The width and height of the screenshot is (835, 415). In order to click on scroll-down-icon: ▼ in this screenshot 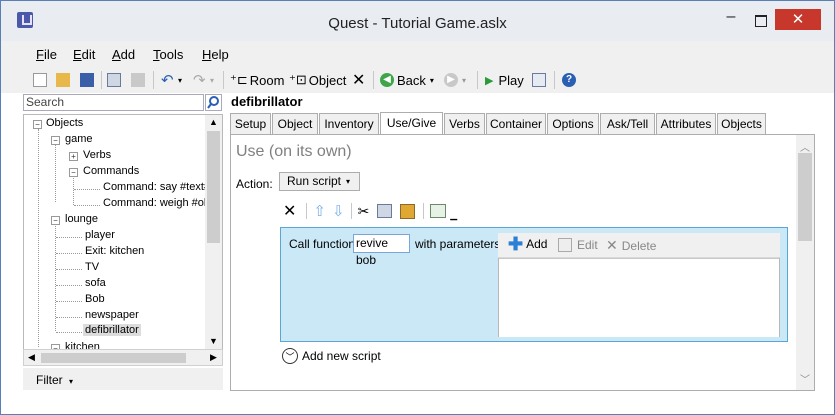, I will do `click(213, 341)`.